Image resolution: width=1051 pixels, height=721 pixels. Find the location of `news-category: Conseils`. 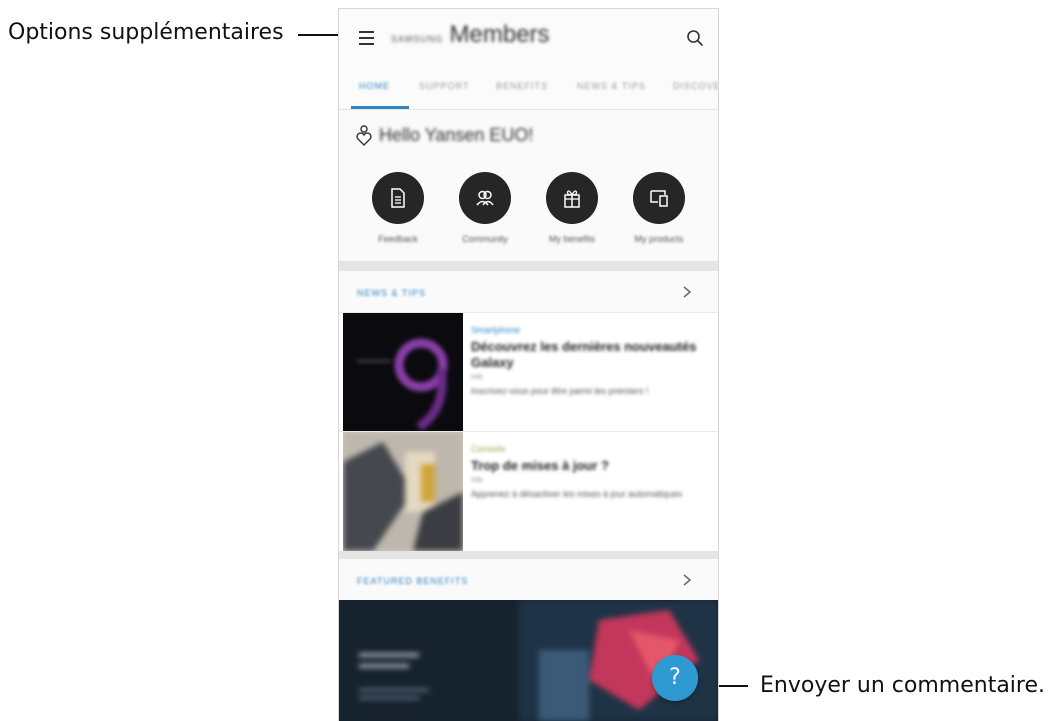

news-category: Conseils is located at coordinates (488, 449).